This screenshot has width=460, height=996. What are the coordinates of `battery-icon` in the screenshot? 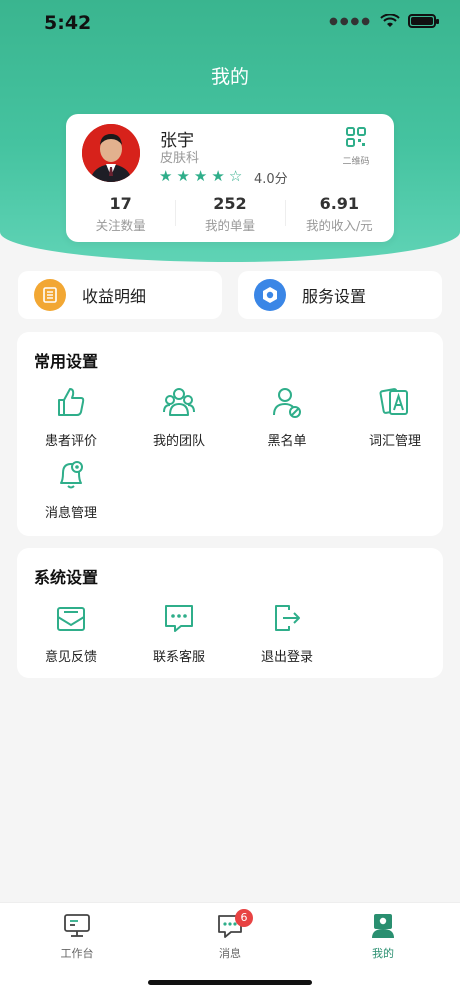 It's located at (423, 21).